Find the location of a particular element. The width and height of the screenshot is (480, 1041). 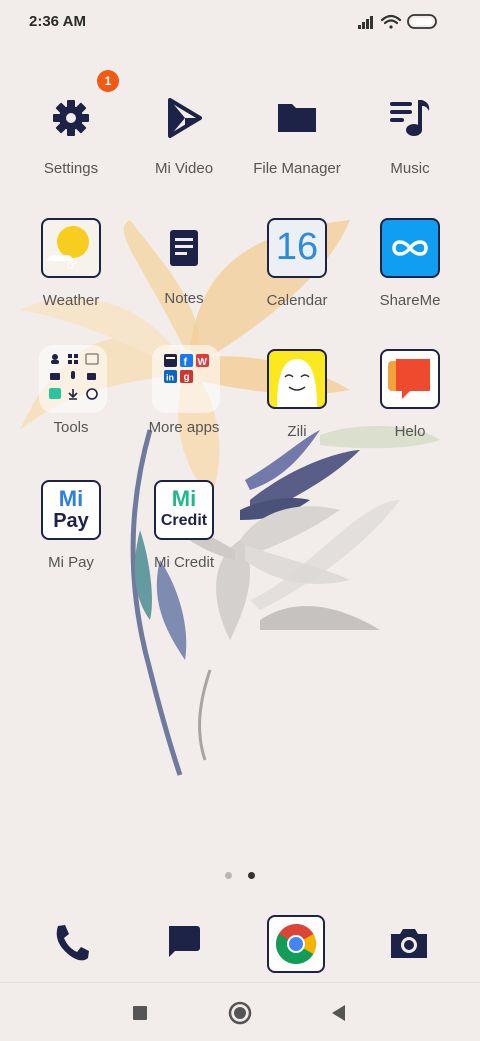

app-label: Mi Video is located at coordinates (184, 168).